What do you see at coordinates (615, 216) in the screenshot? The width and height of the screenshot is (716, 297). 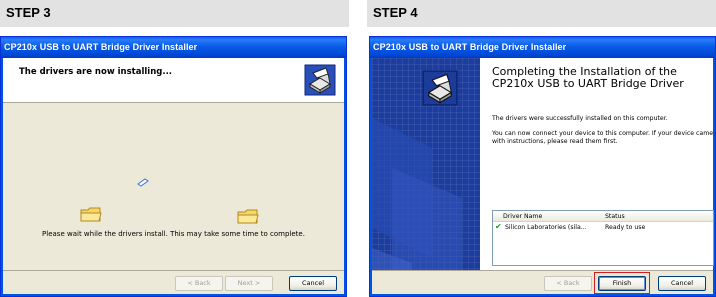 I see `column-status: Status` at bounding box center [615, 216].